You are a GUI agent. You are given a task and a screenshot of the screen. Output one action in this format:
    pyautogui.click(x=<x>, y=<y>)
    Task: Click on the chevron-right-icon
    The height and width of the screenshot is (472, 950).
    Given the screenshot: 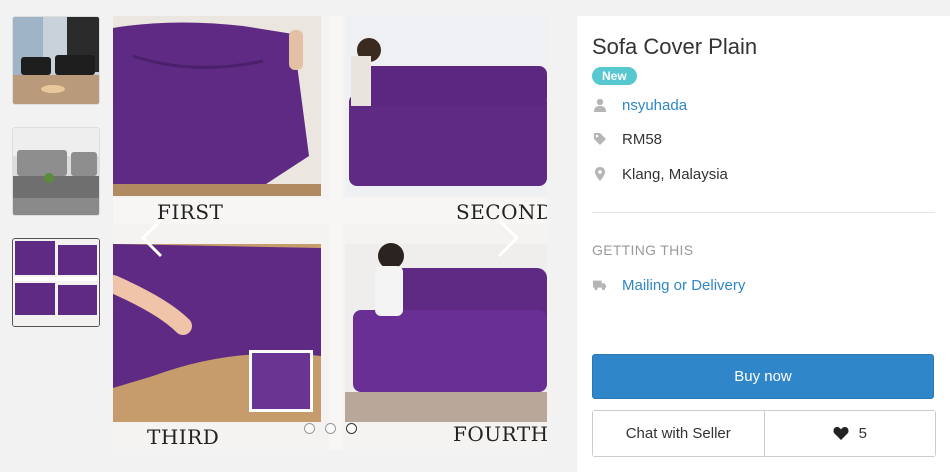 What is the action you would take?
    pyautogui.click(x=508, y=238)
    